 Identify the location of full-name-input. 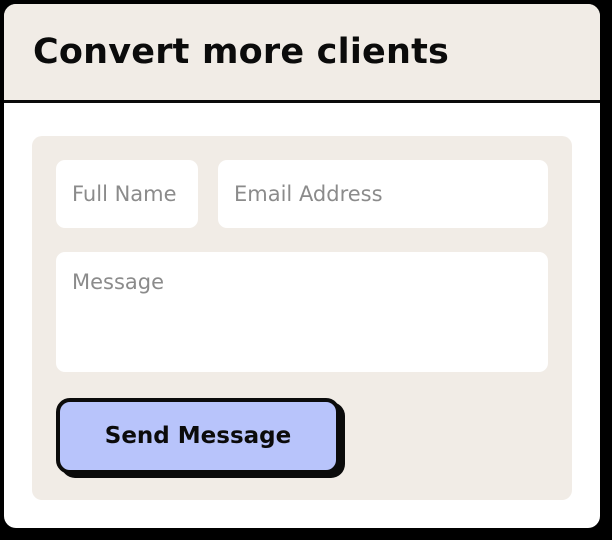
(127, 194).